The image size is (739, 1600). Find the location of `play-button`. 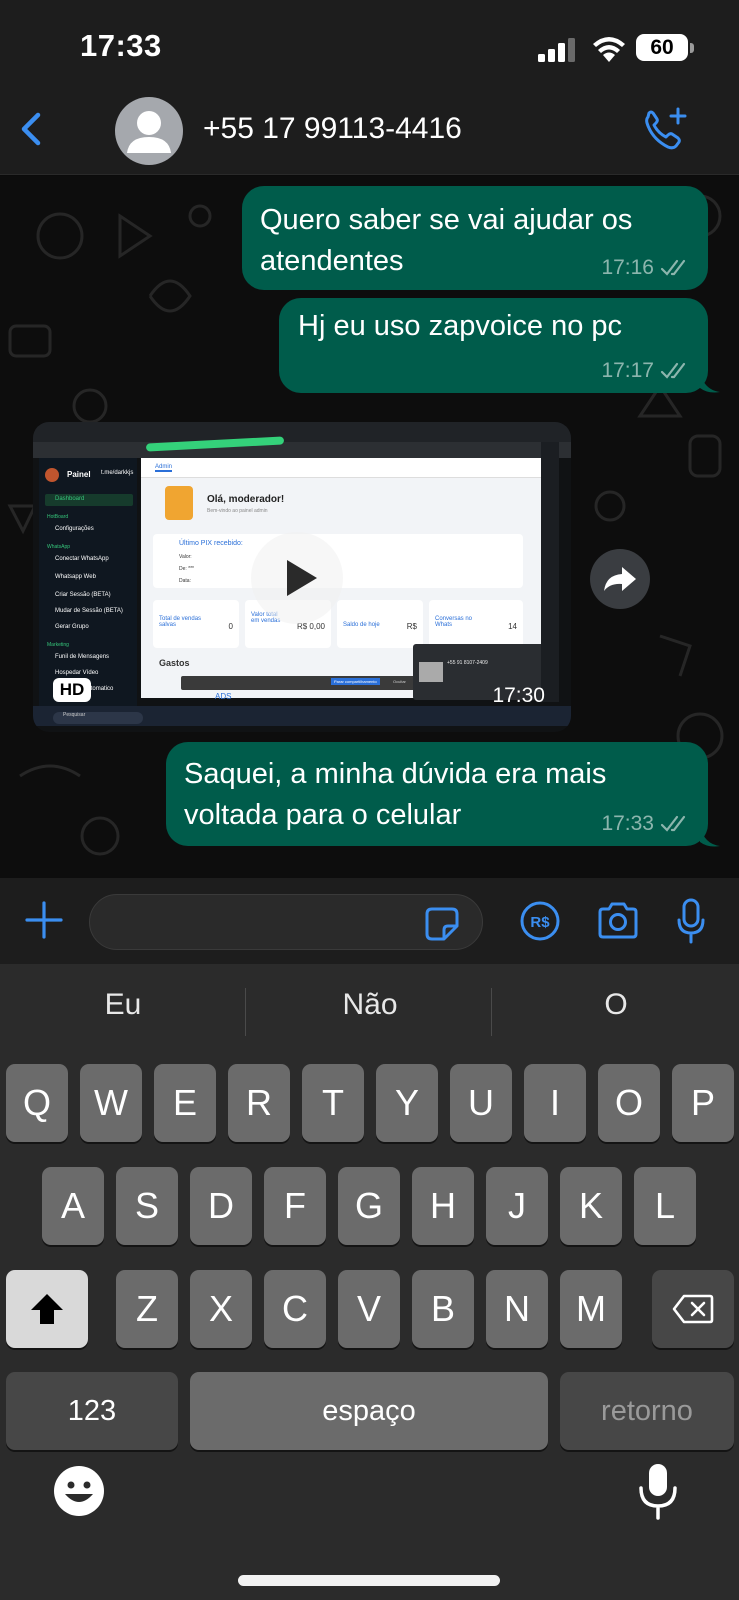

play-button is located at coordinates (297, 578).